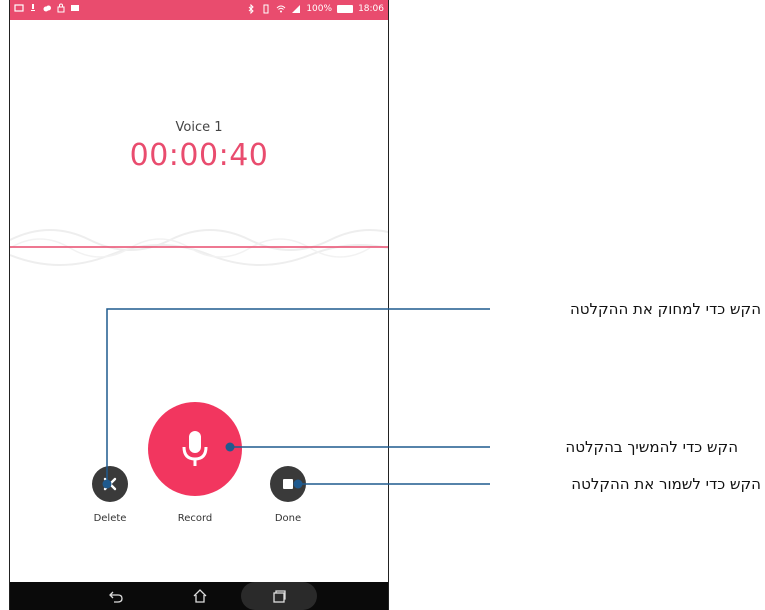 This screenshot has height=610, width=765. I want to click on status-bar: 100% 18:06, so click(199, 10).